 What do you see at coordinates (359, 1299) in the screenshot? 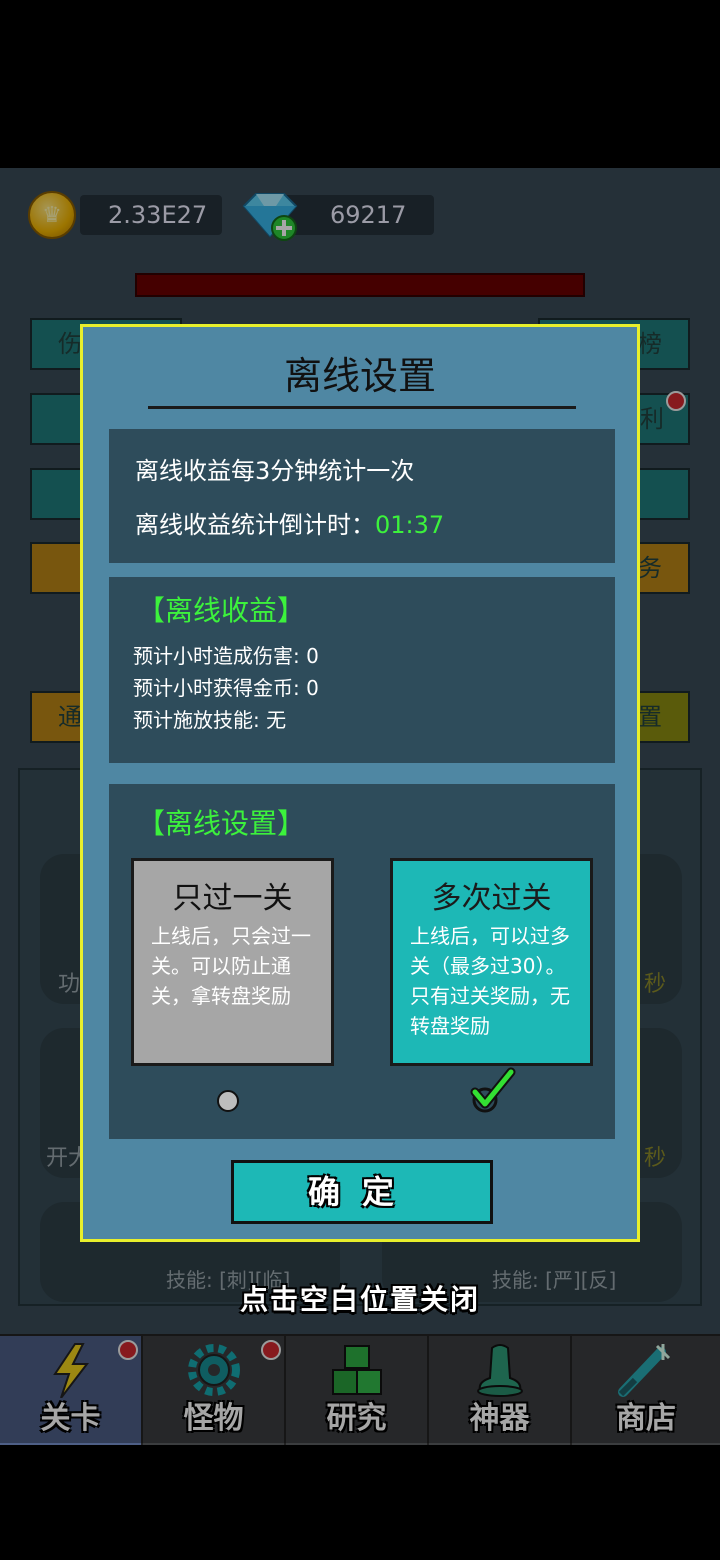
I see `close-hint-text: 点击空白位置关闭` at bounding box center [359, 1299].